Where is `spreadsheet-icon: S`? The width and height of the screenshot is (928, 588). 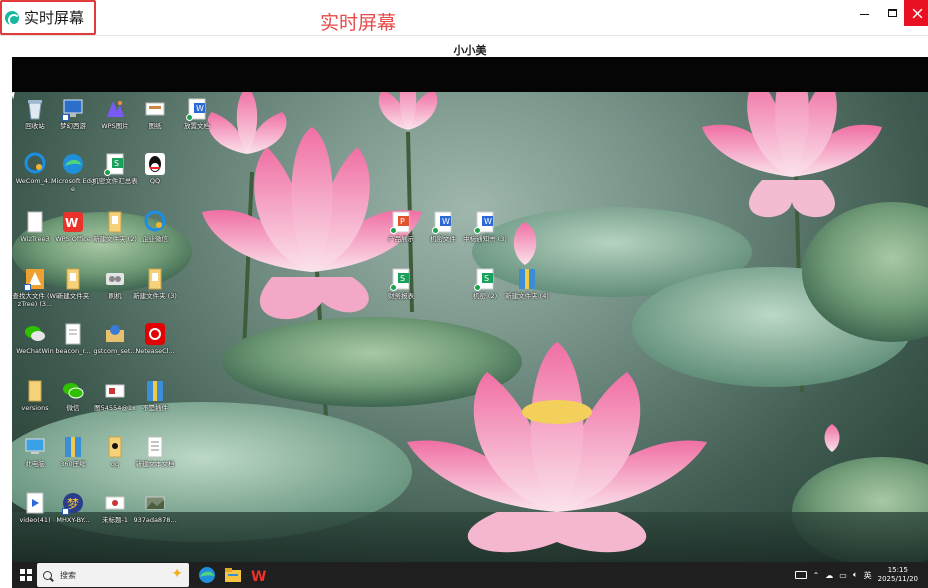
spreadsheet-icon: S is located at coordinates (401, 279).